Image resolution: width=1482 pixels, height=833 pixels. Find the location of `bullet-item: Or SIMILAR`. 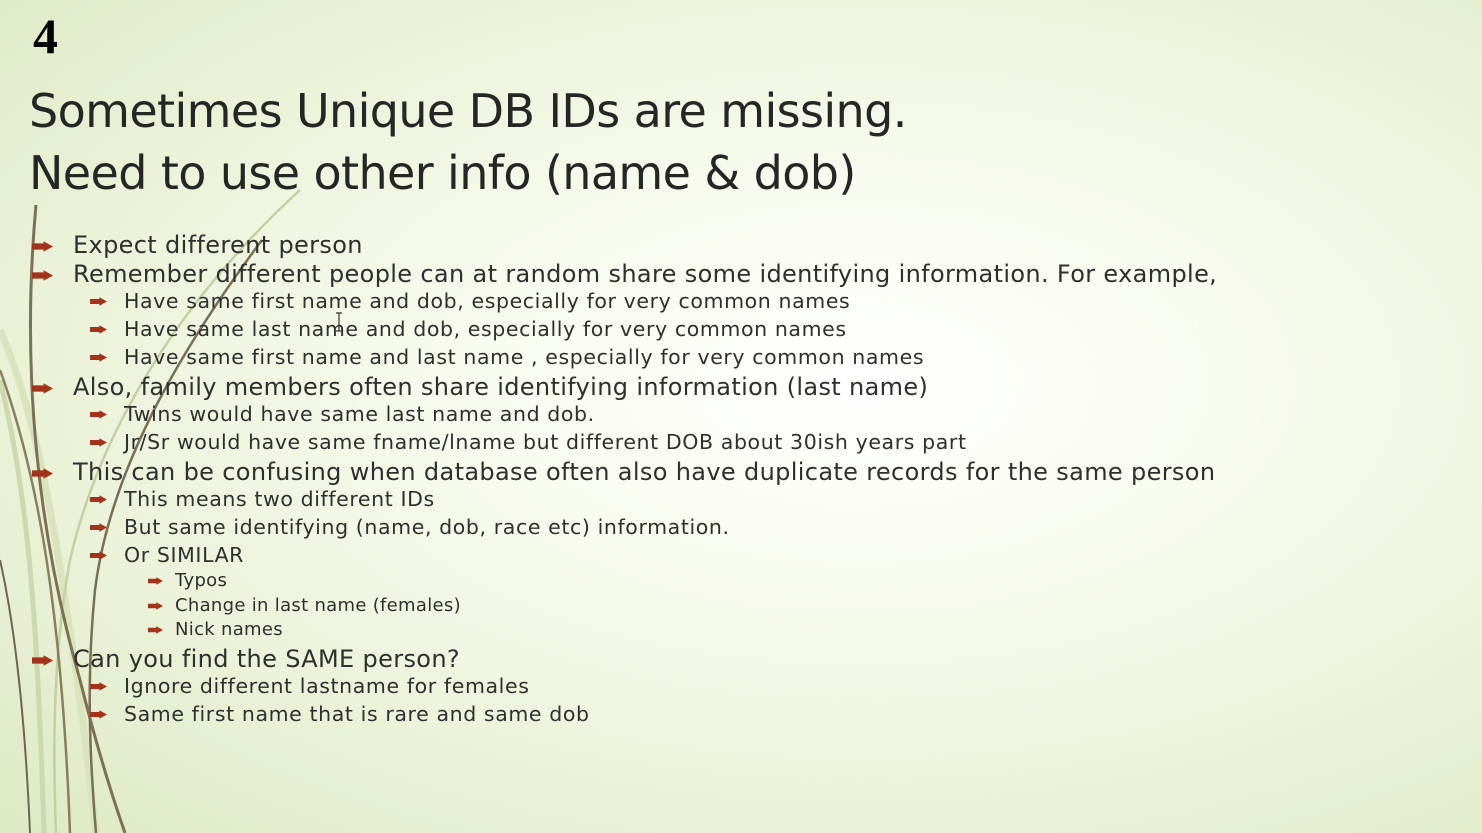

bullet-item: Or SIMILAR is located at coordinates (741, 555).